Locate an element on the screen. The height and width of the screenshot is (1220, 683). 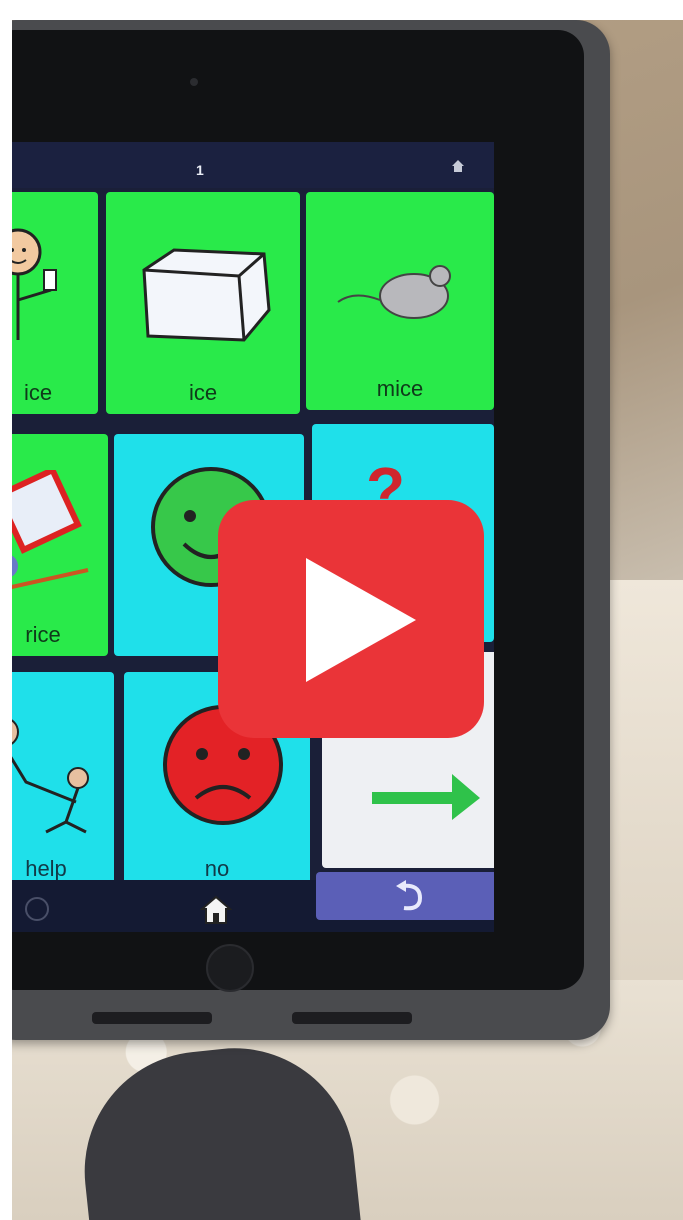
cell-label: rice is located at coordinates (43, 634).